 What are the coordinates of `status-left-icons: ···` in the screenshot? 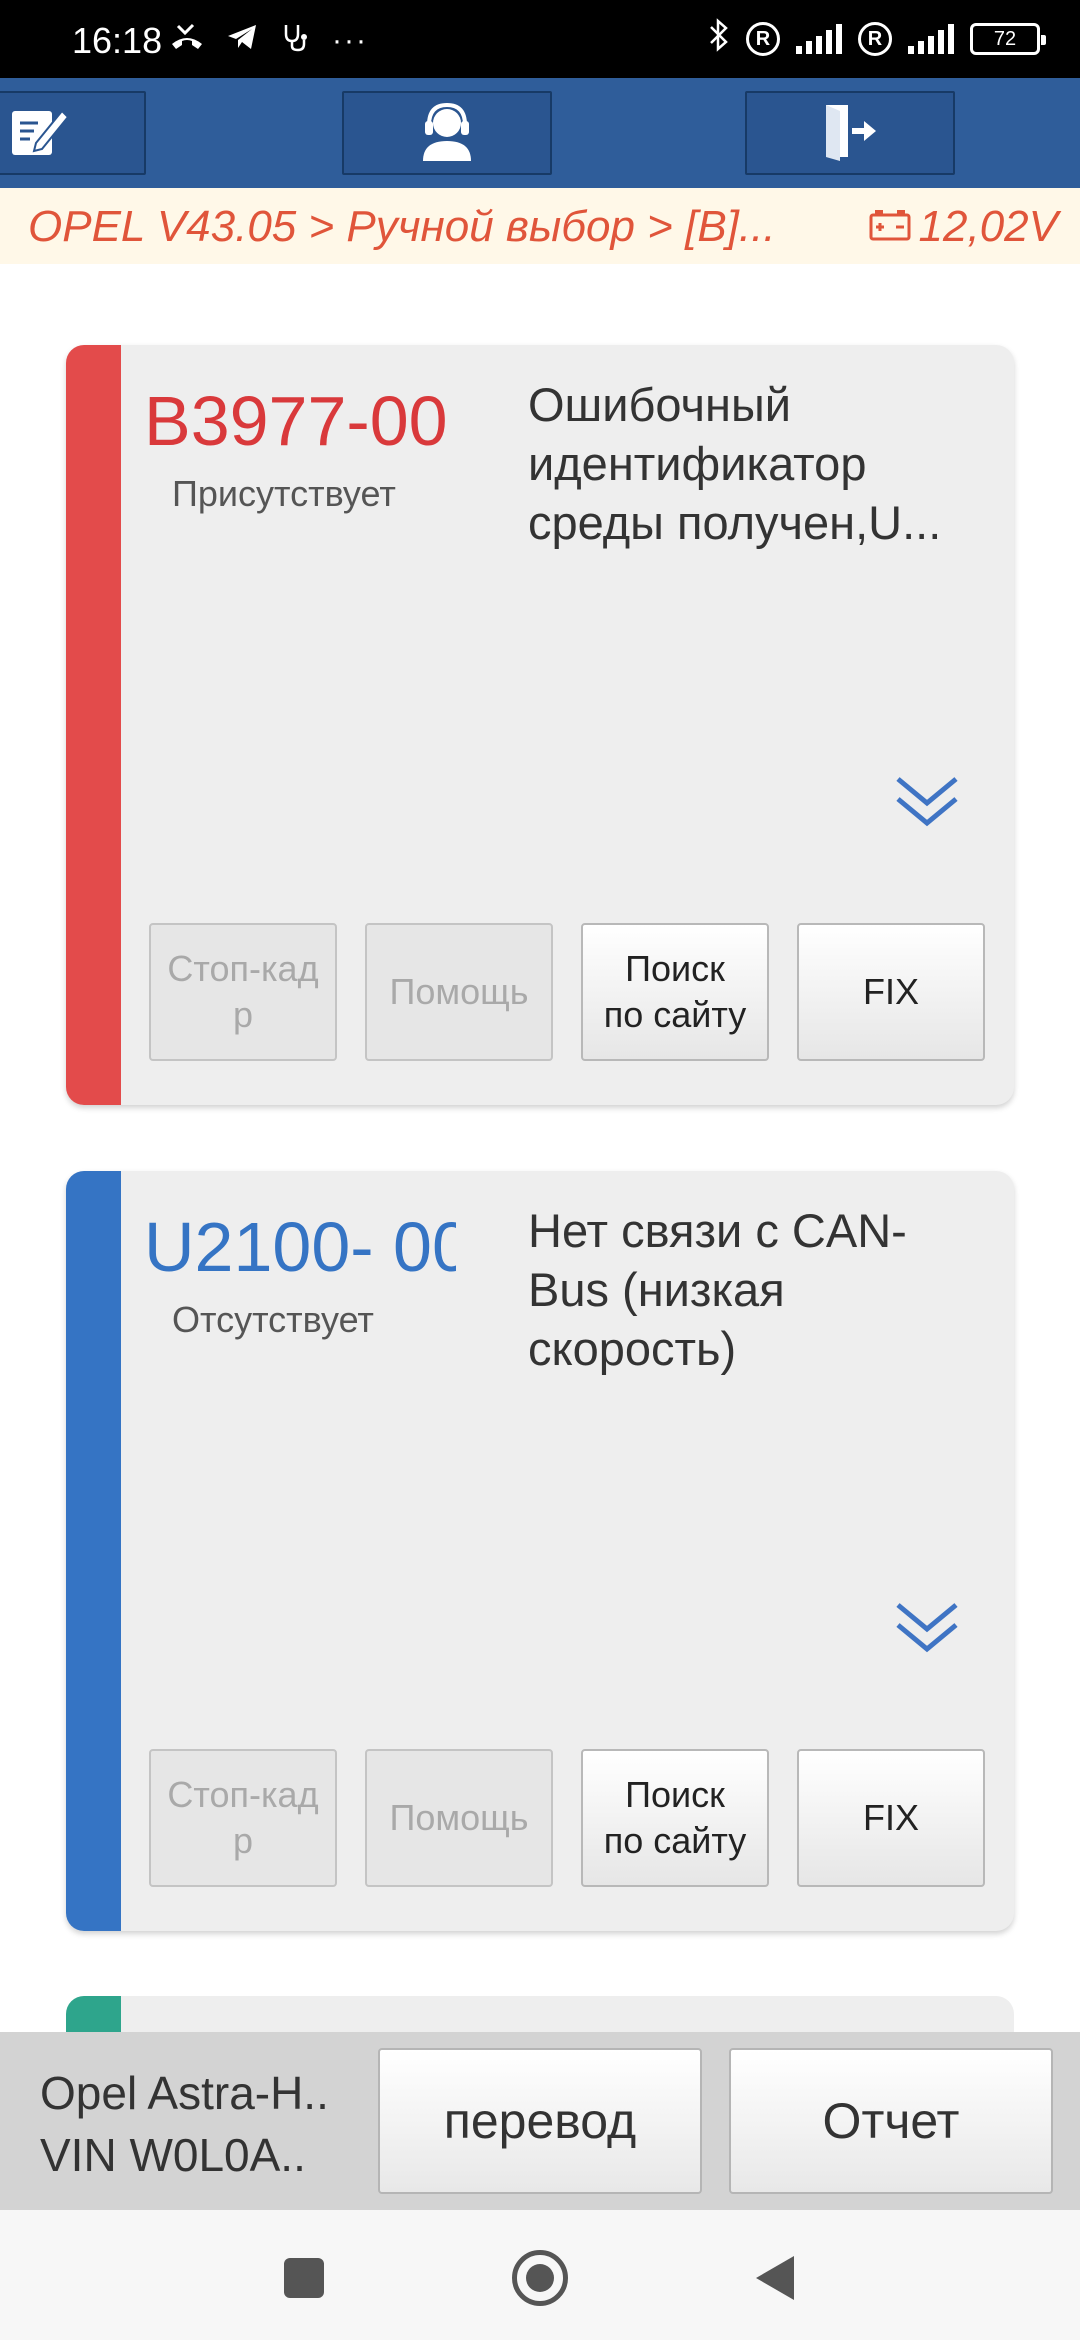 It's located at (269, 41).